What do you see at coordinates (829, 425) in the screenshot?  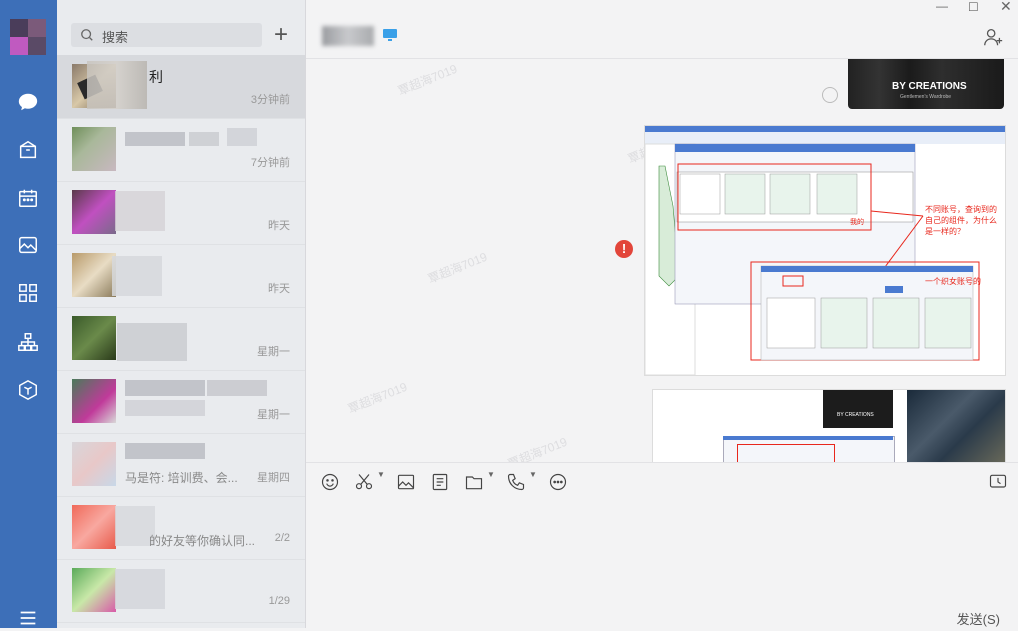 I see `image-message: BY CREATIONS` at bounding box center [829, 425].